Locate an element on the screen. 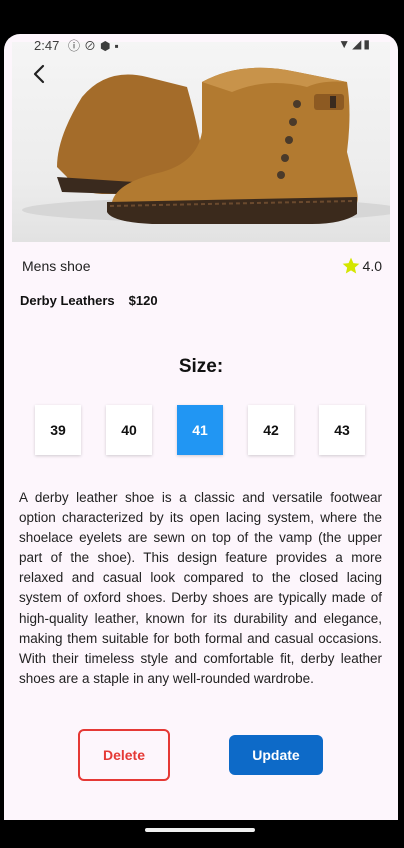 The image size is (404, 848). size-selector: 39 40 41 42 43 is located at coordinates (205, 431).